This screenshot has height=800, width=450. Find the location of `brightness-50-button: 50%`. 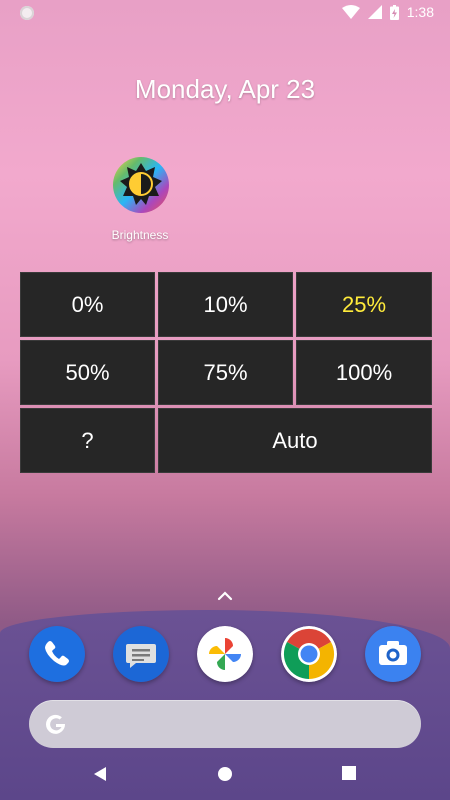

brightness-50-button: 50% is located at coordinates (87, 372).